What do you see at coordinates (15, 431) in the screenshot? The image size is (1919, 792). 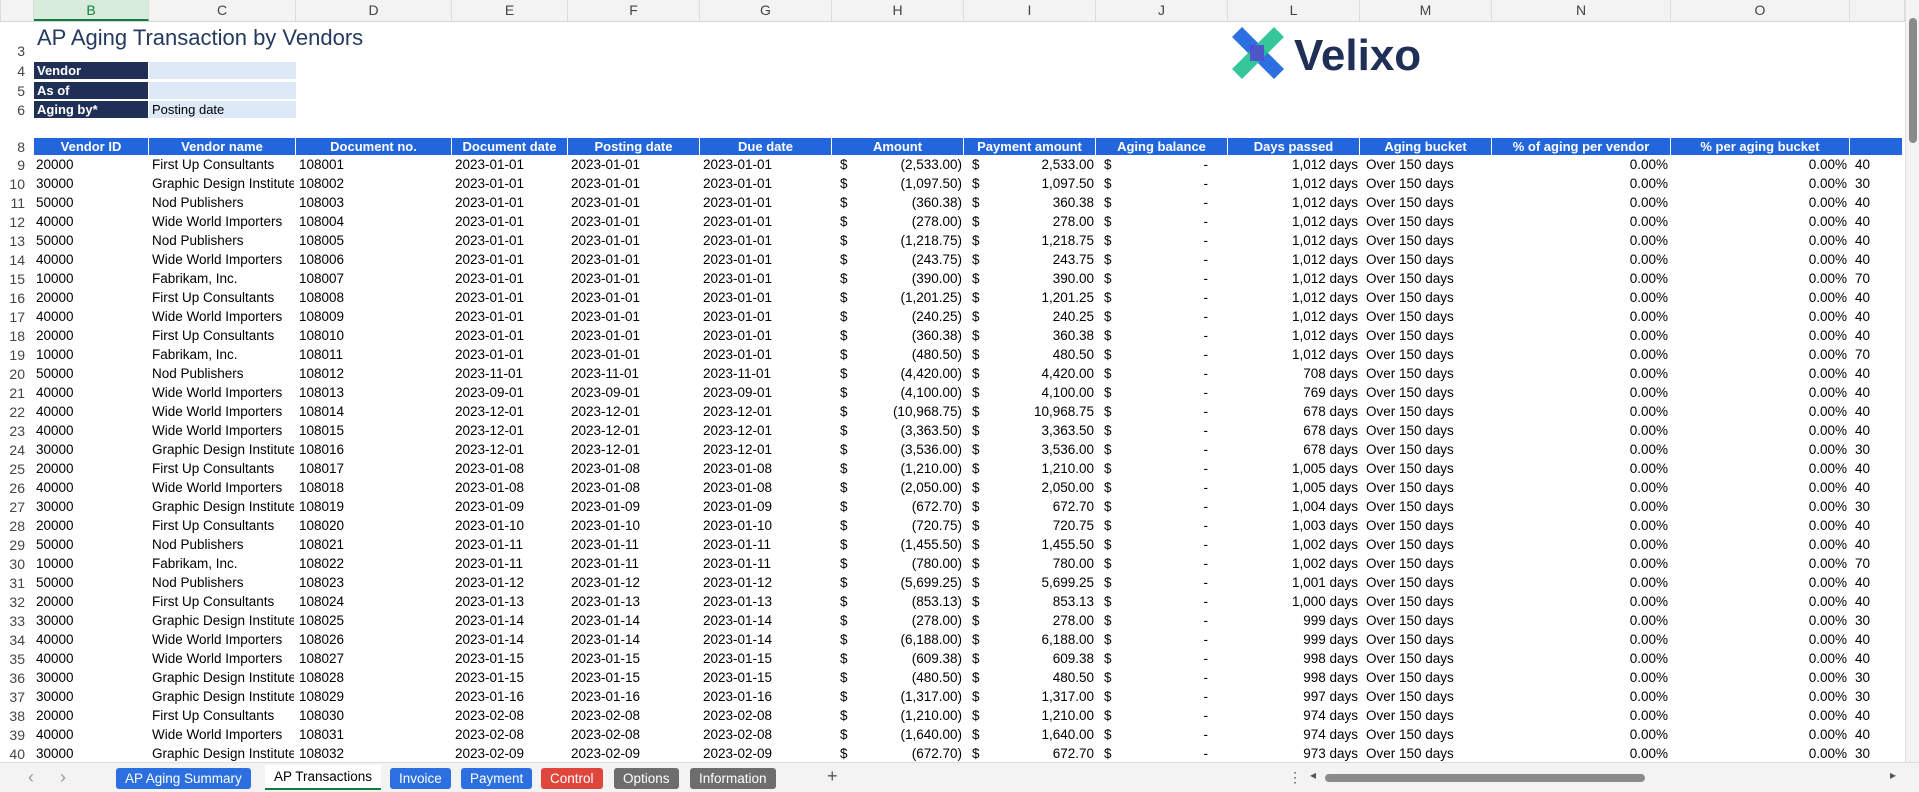 I see `row-number: 23` at bounding box center [15, 431].